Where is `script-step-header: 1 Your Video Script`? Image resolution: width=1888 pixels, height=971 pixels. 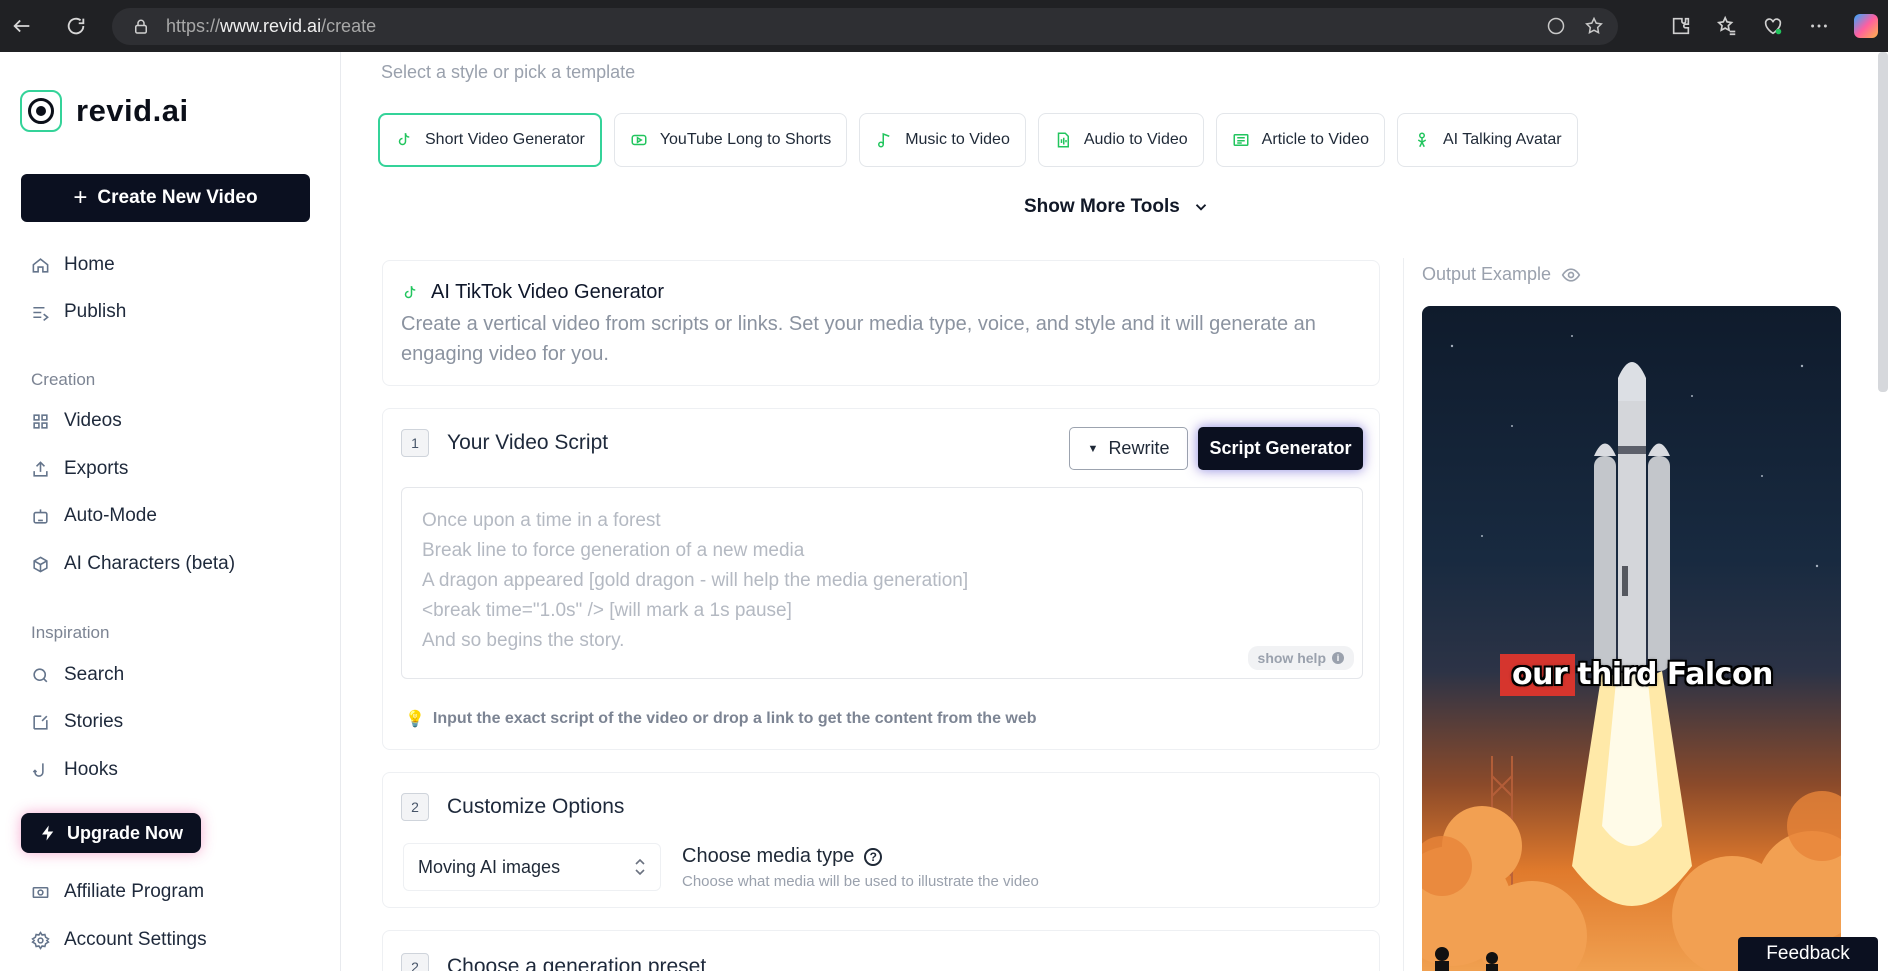 script-step-header: 1 Your Video Script is located at coordinates (504, 443).